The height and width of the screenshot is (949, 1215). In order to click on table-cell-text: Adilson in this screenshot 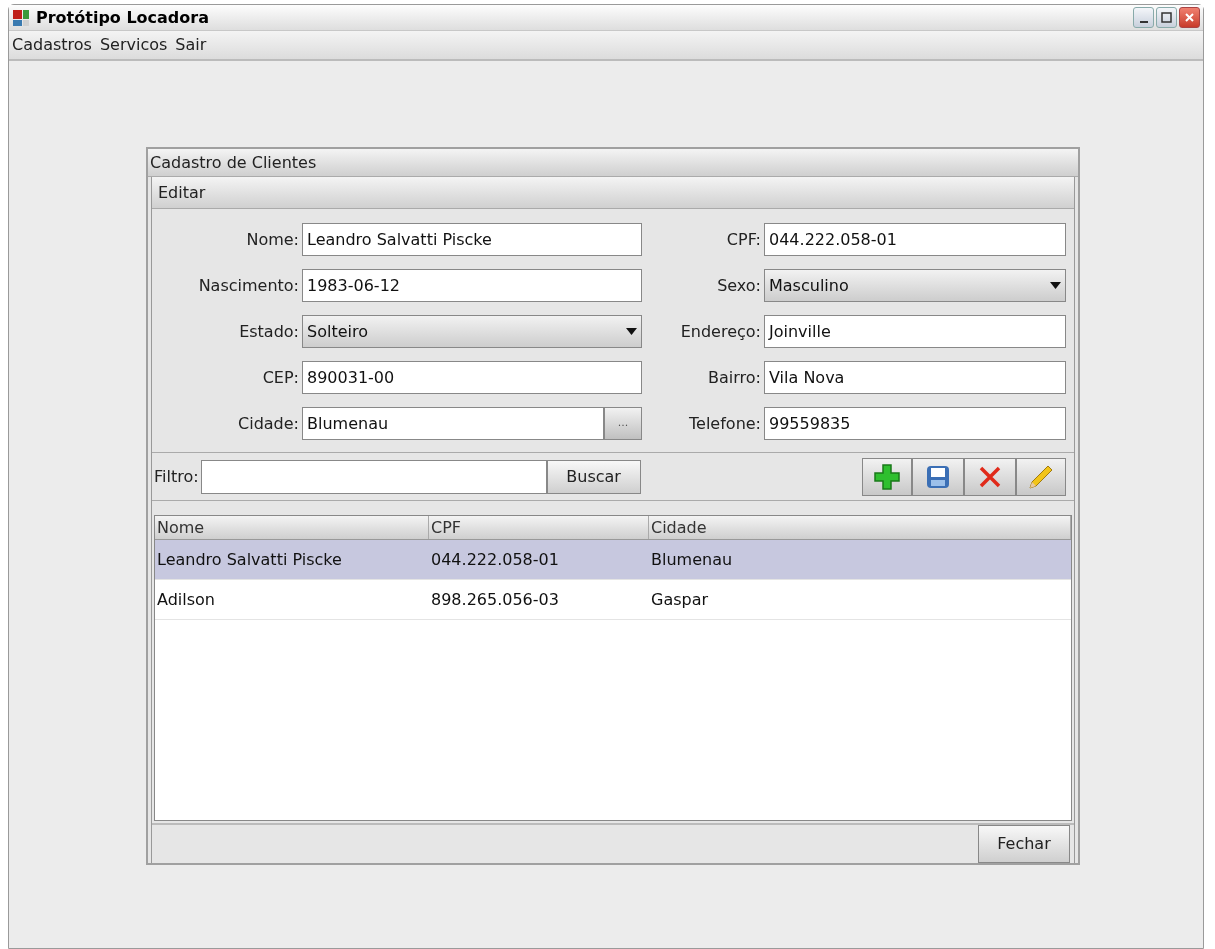, I will do `click(186, 599)`.